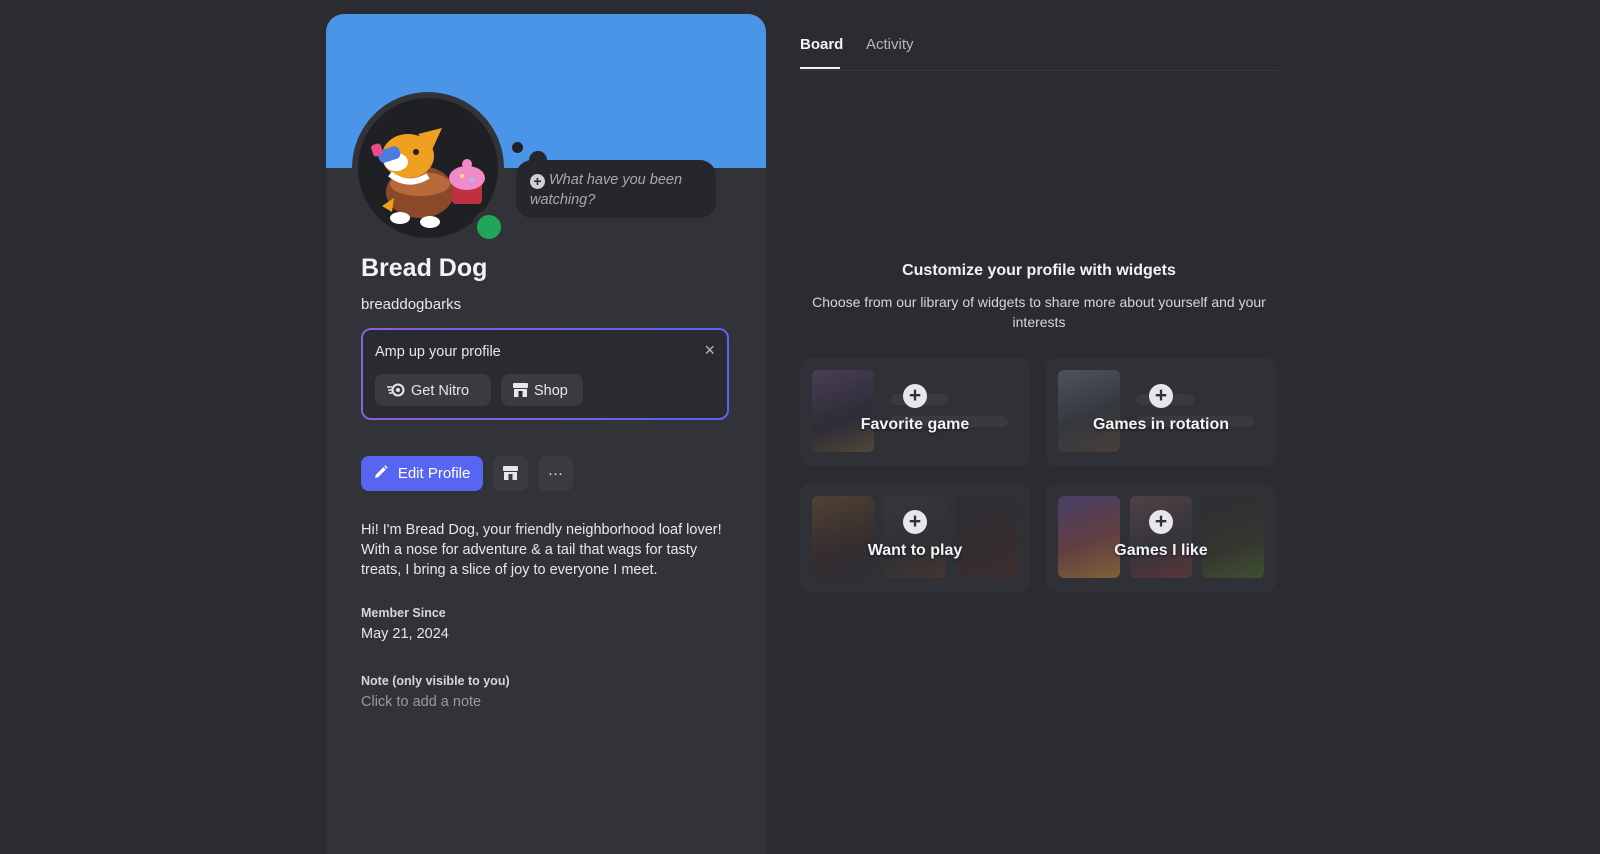 Image resolution: width=1600 pixels, height=854 pixels. Describe the element at coordinates (438, 352) in the screenshot. I see `amp-up-title: Amp up your profile` at that location.